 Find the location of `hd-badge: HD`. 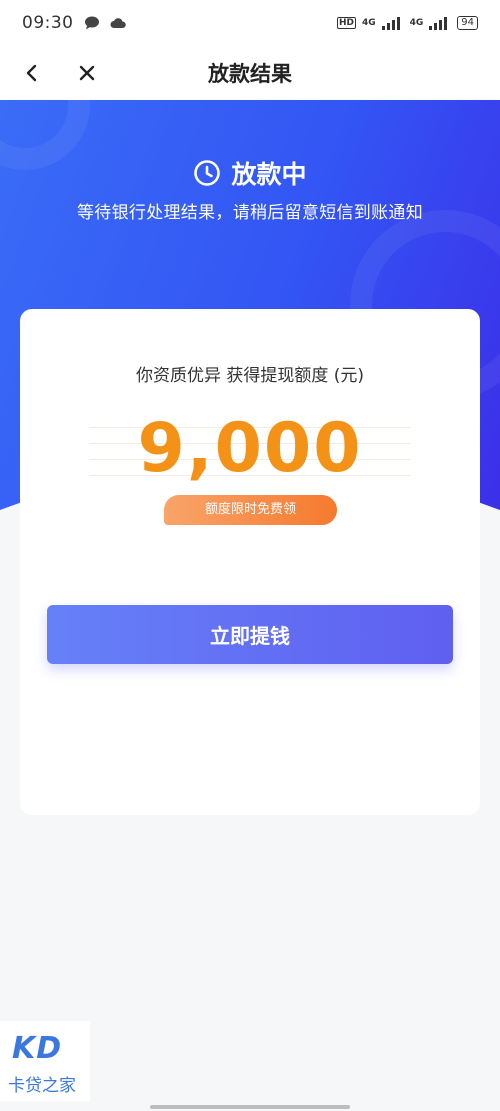

hd-badge: HD is located at coordinates (346, 23).